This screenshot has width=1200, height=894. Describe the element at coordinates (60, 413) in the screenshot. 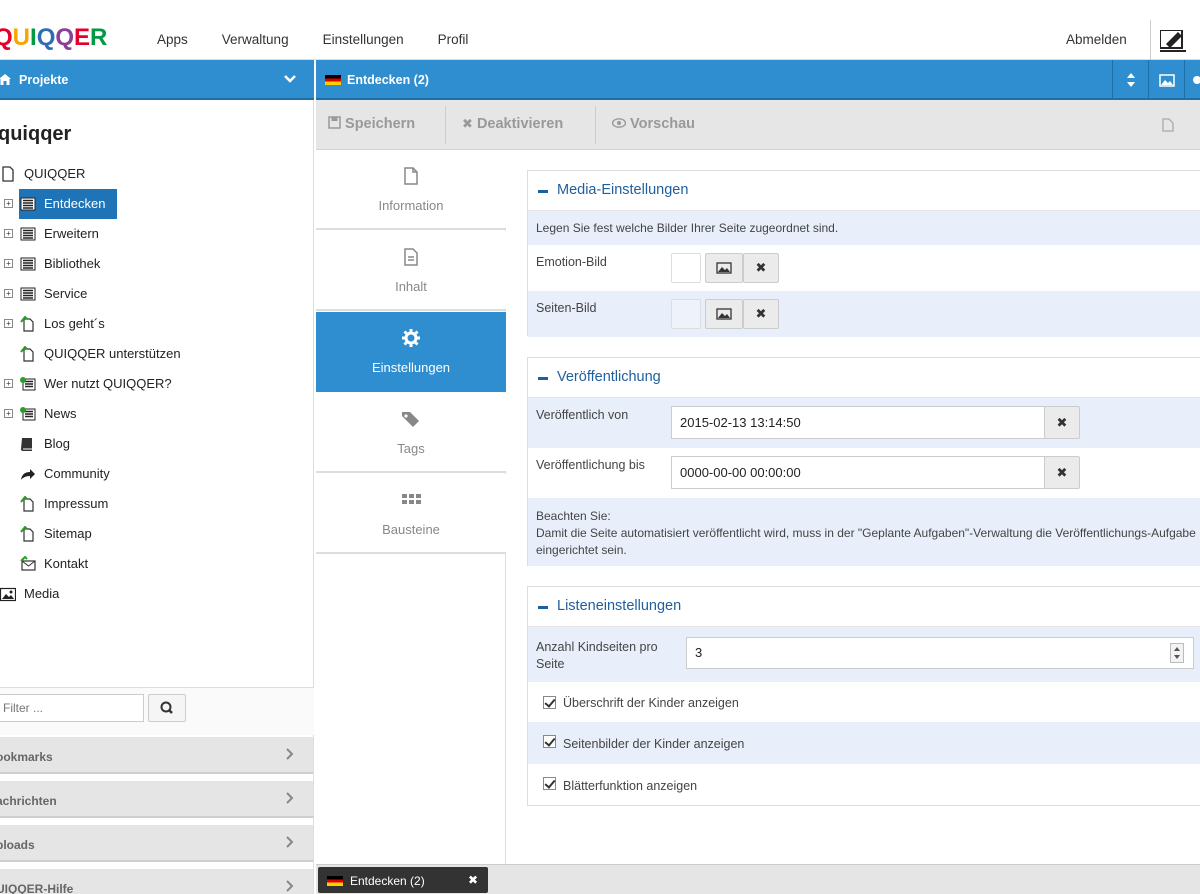

I see `tree-node-label: News` at that location.